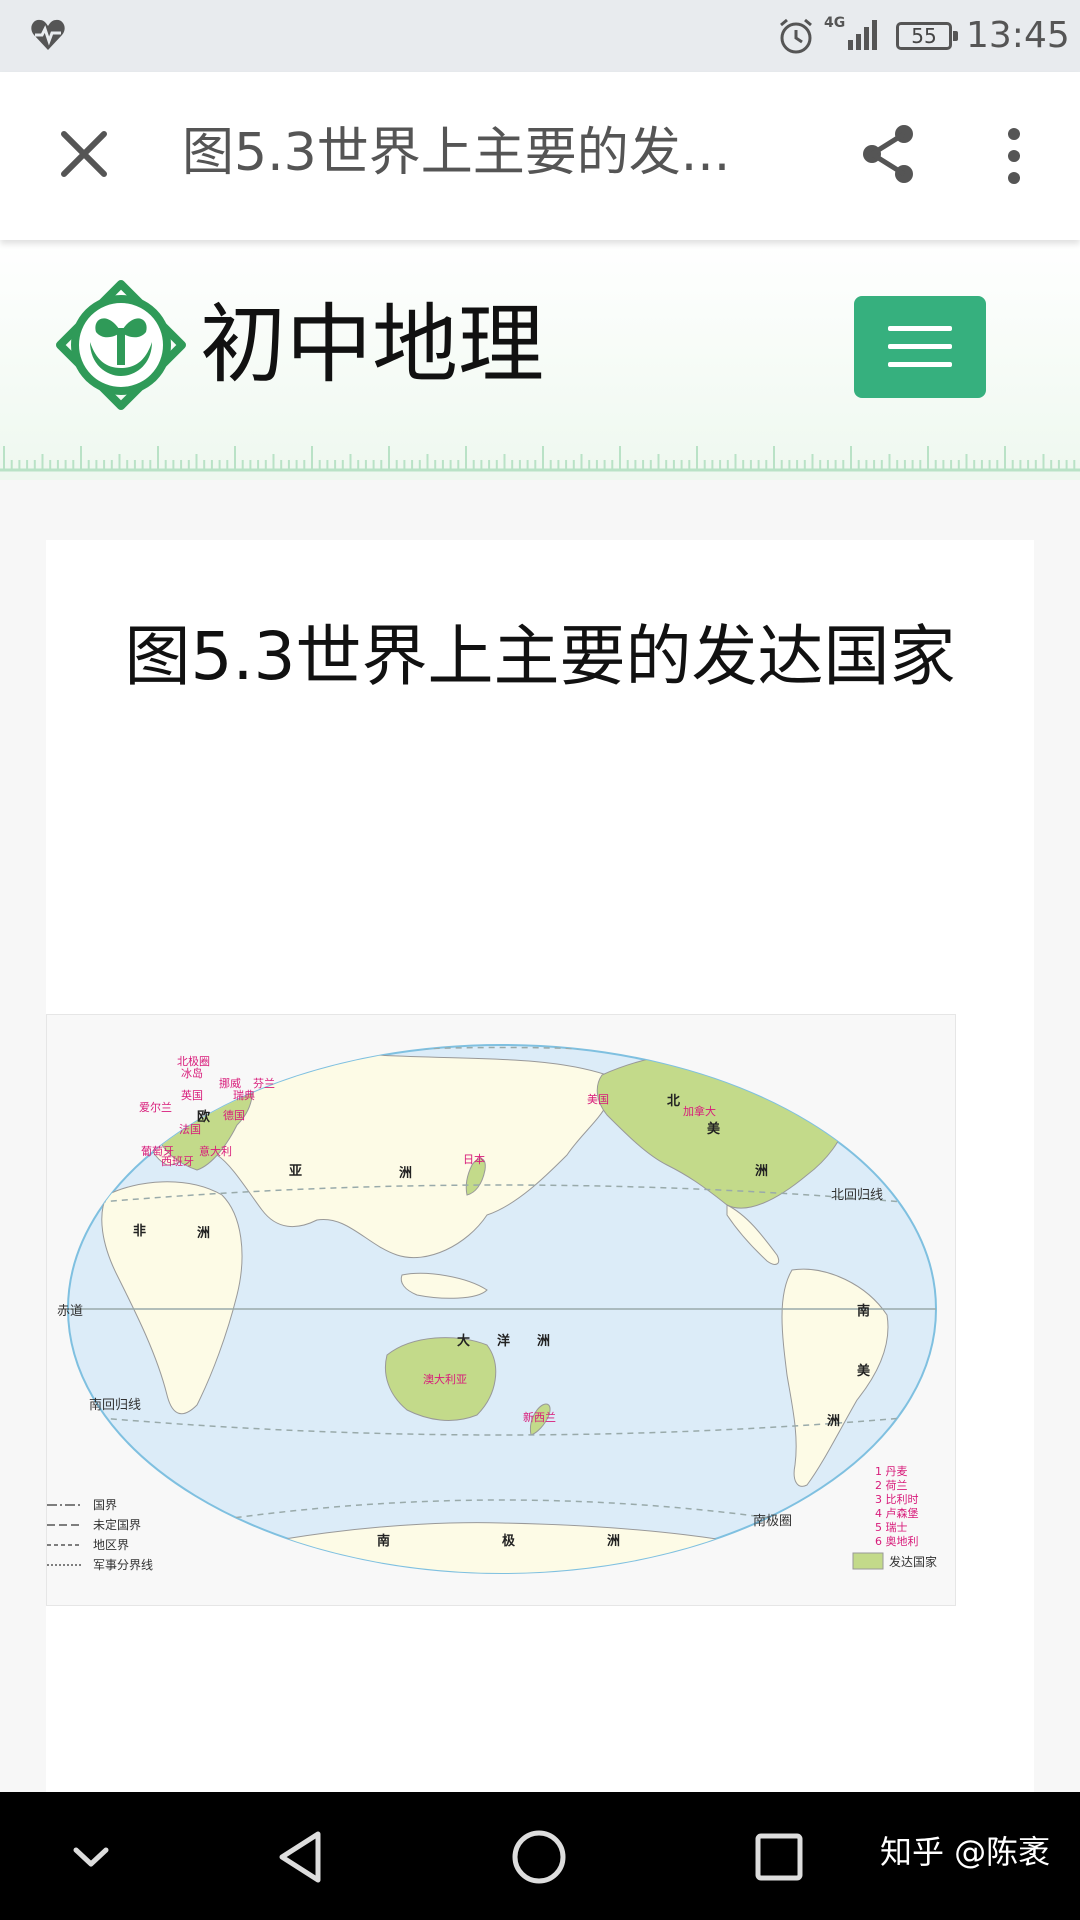 The height and width of the screenshot is (1920, 1080). What do you see at coordinates (891, 1485) in the screenshot?
I see `legend-number-item: 2 荷兰` at bounding box center [891, 1485].